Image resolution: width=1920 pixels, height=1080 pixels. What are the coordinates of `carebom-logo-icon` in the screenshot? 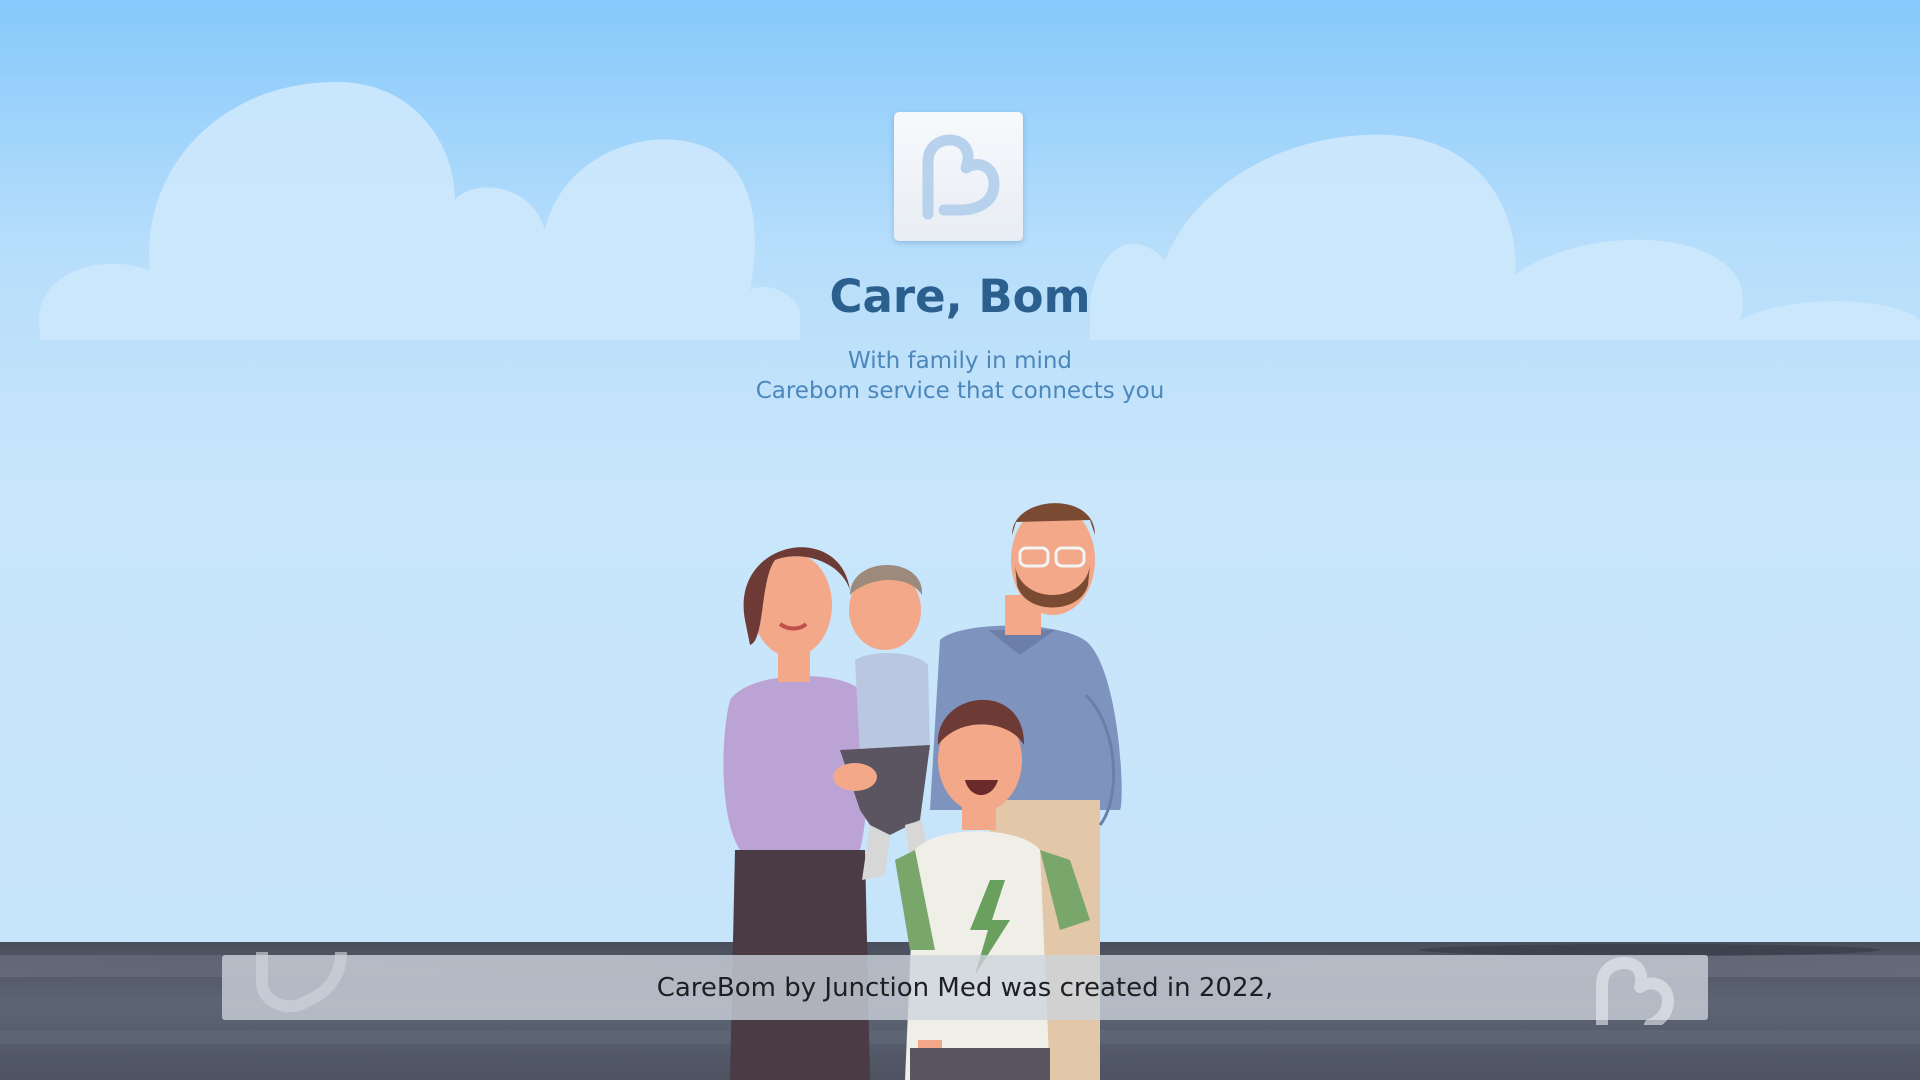 It's located at (960, 176).